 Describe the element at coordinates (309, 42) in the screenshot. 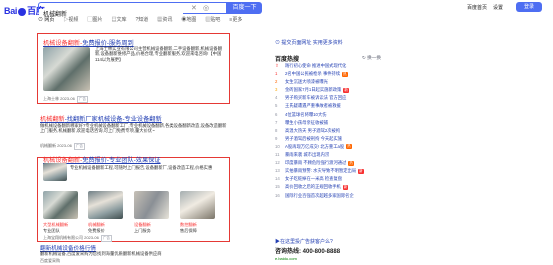

I see `submit-url-link: ⊙ 提交页面网址 实用更多资料` at that location.